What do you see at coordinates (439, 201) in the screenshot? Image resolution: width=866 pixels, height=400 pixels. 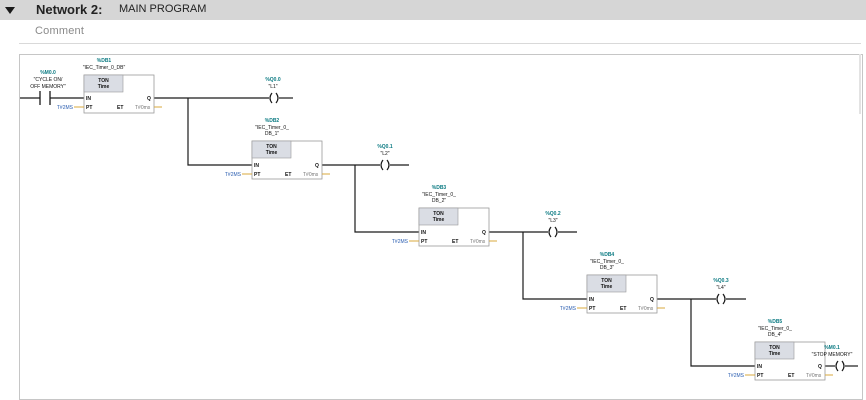 I see `timer-instance-name-line-2: DB_2"` at bounding box center [439, 201].